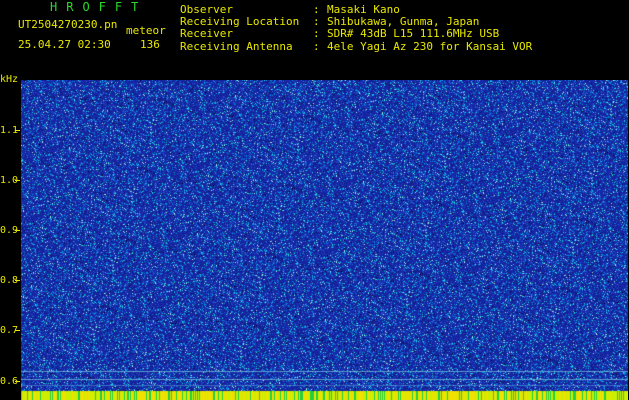 The width and height of the screenshot is (629, 400). I want to click on y-axis-unit: kHz, so click(9, 79).